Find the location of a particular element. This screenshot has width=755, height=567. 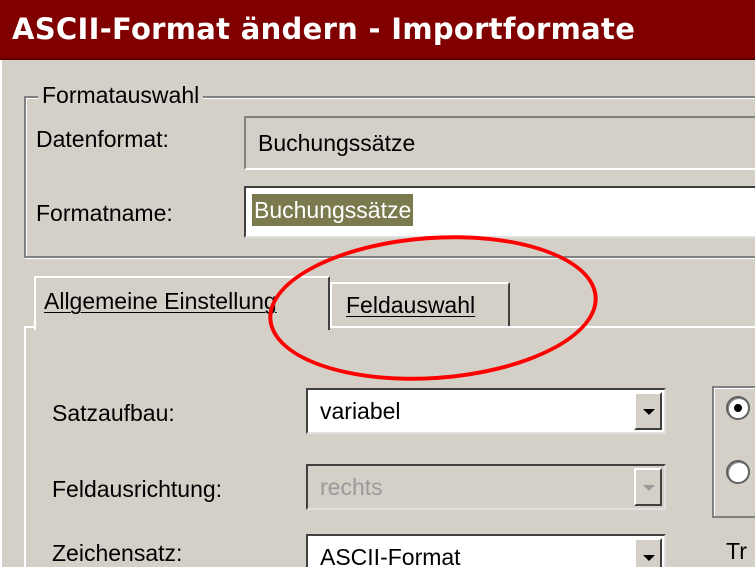

data-format-label: Datenformat: is located at coordinates (102, 139).